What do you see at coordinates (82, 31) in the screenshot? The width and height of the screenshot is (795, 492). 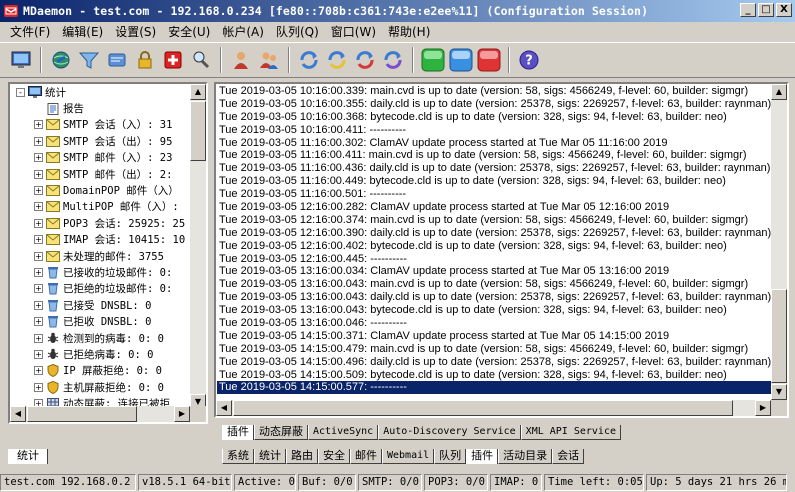 I see `menu-edit: 编辑(E)` at bounding box center [82, 31].